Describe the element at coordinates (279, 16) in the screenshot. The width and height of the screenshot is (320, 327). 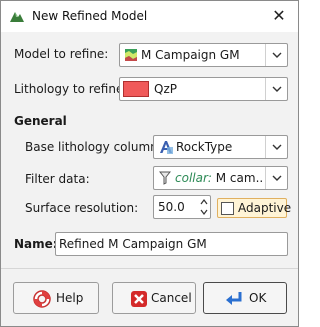
I see `close-button: ✕` at that location.